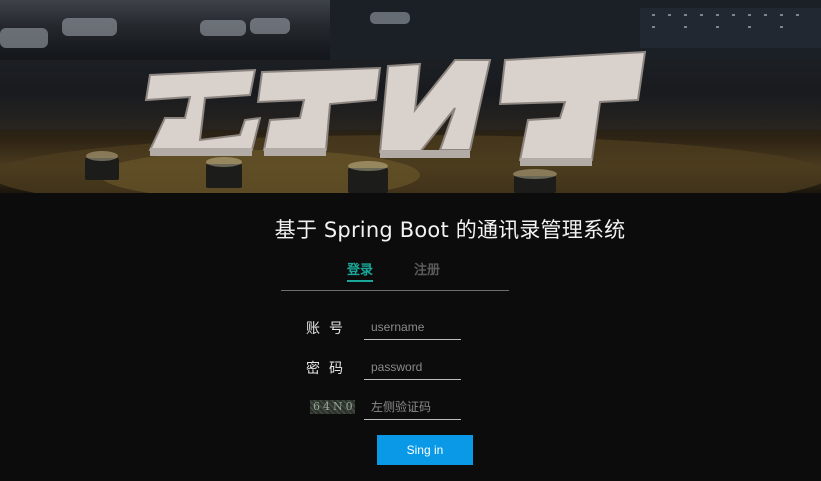  I want to click on username-input, so click(412, 327).